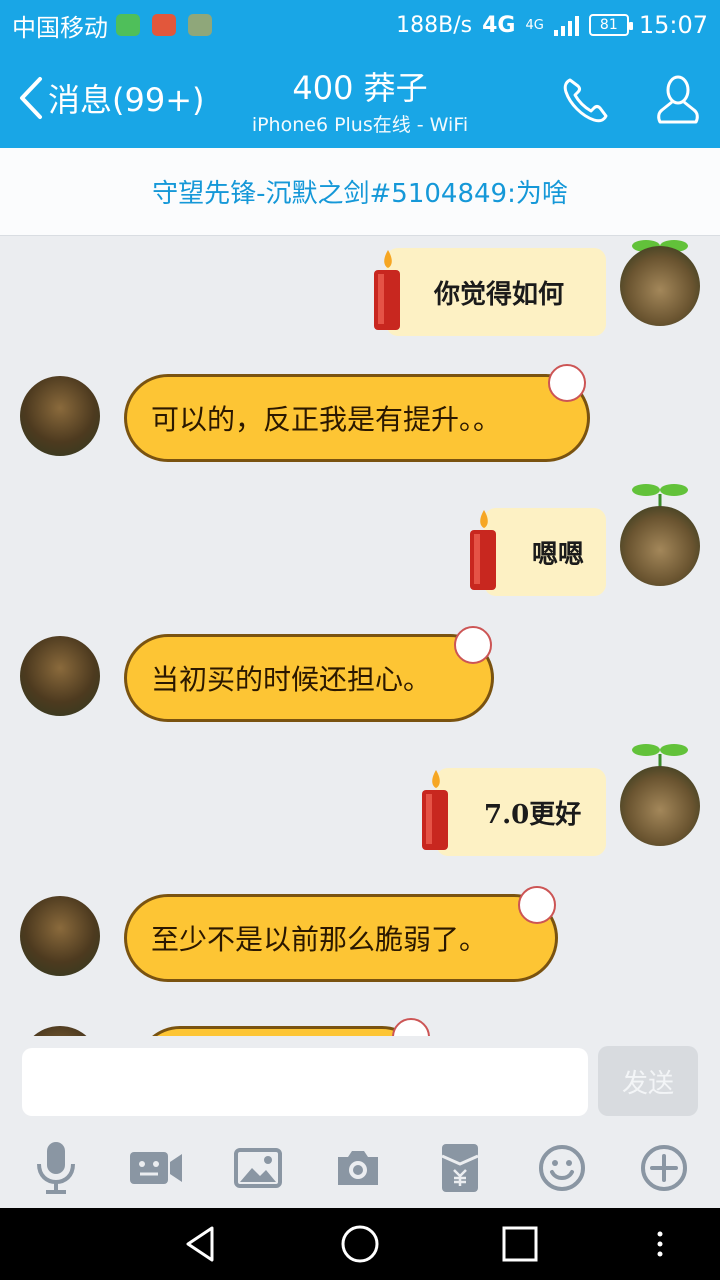  I want to click on message-input, so click(305, 1082).